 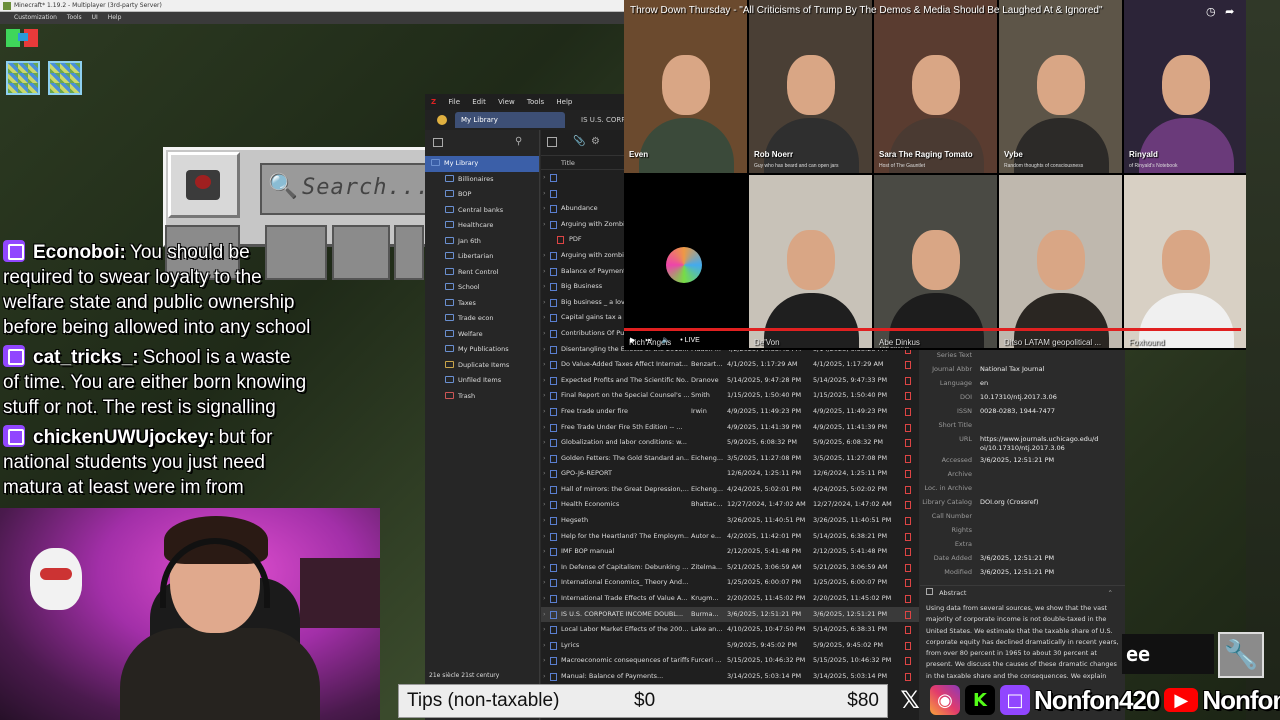 I want to click on collection-item: Billionaires, so click(x=482, y=180).